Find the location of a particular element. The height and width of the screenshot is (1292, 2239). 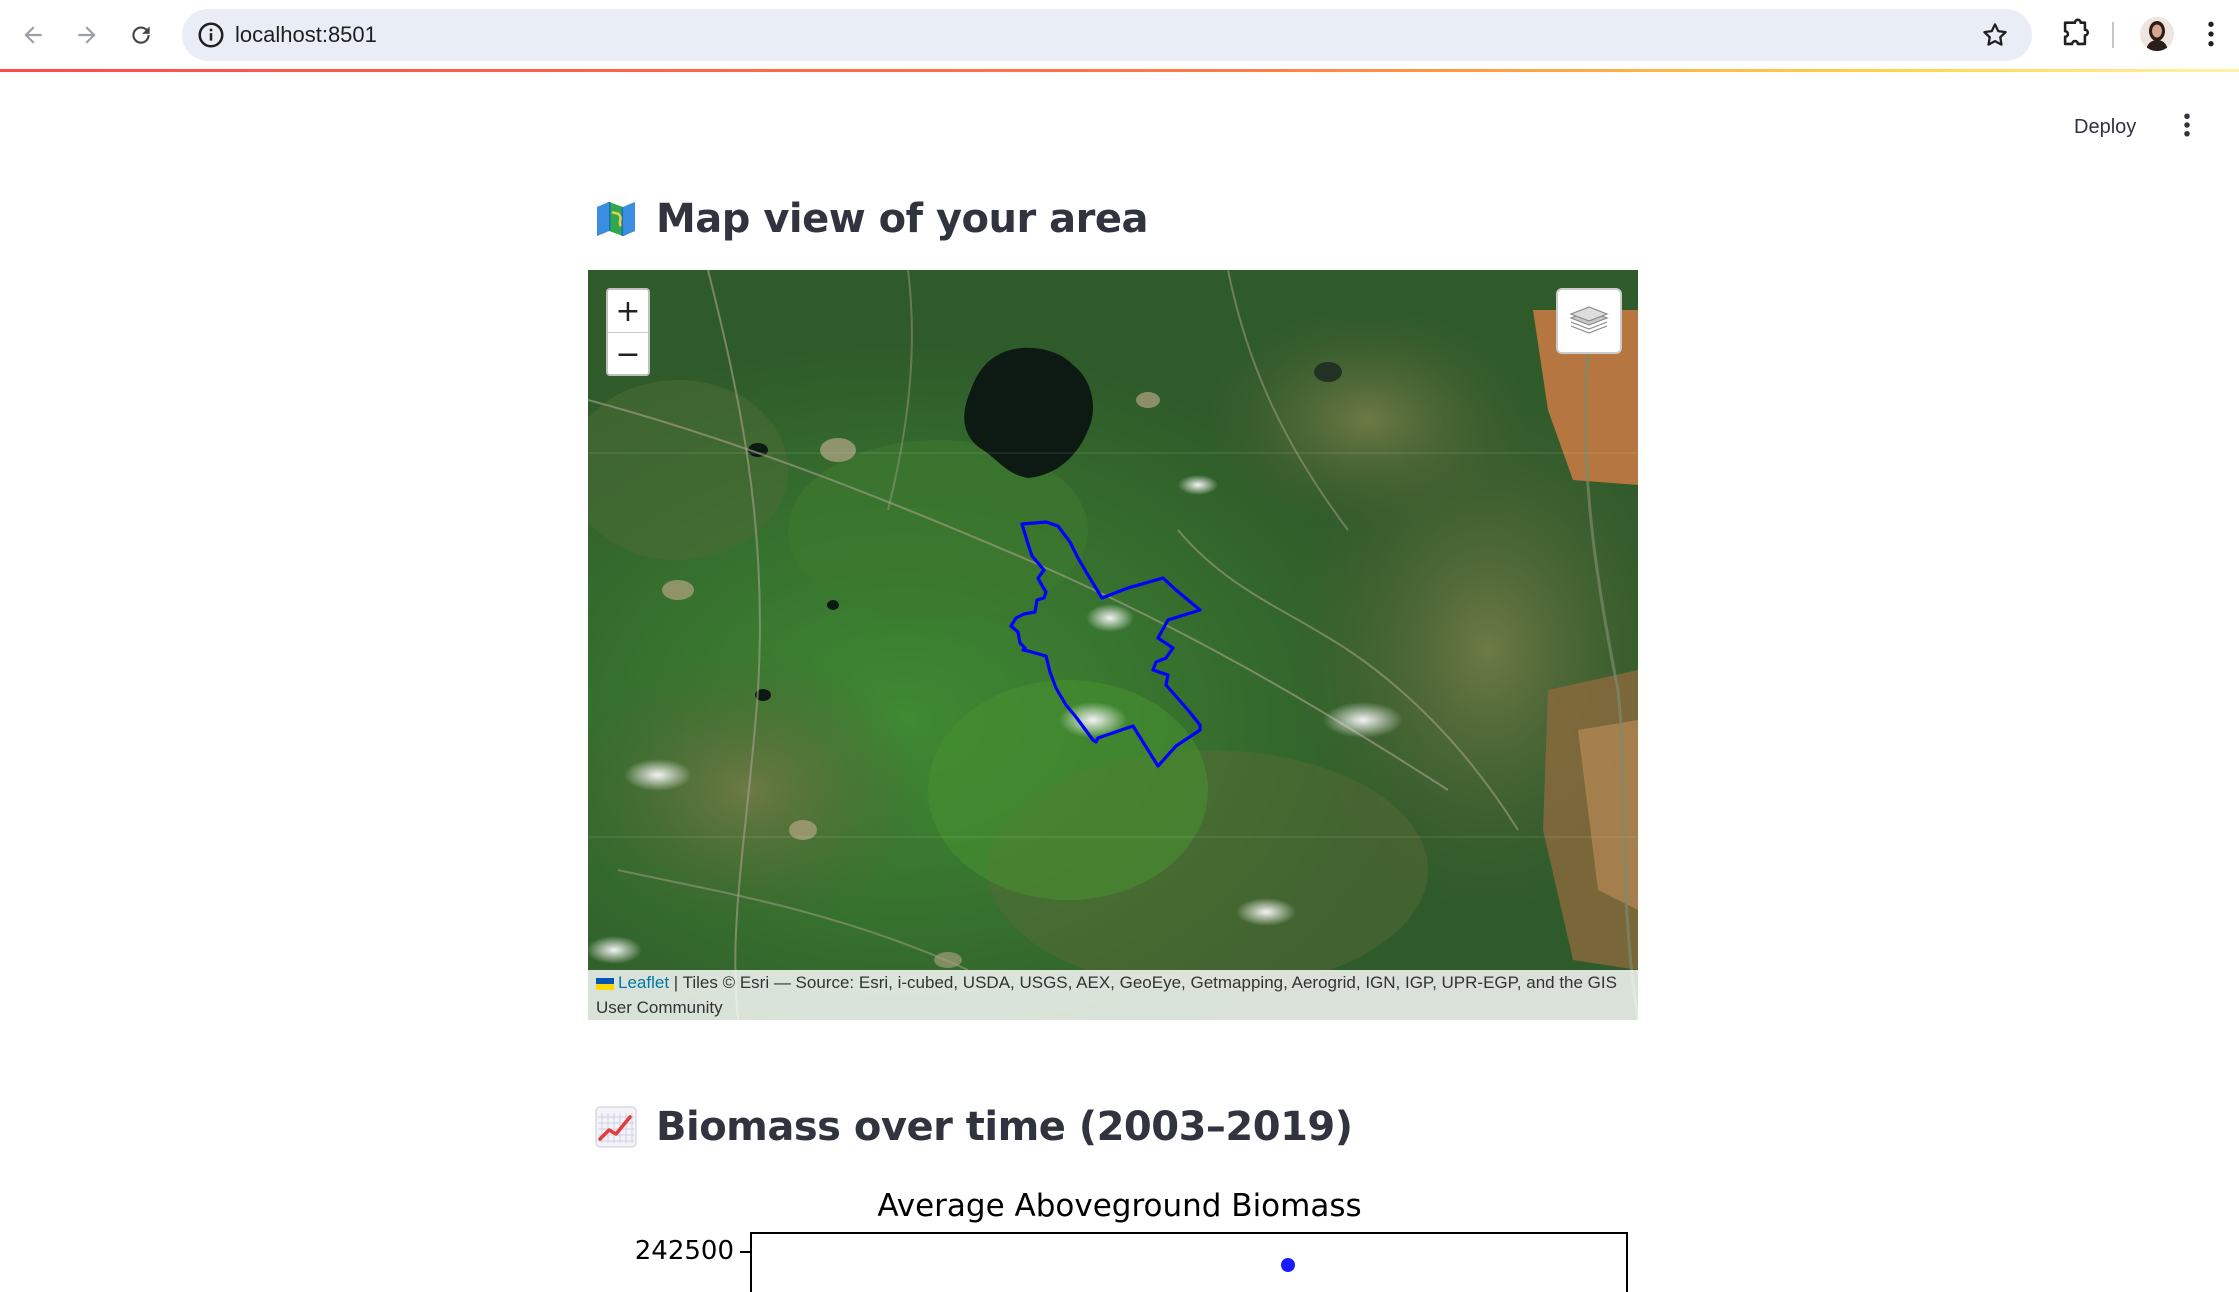

browser-toolbar: localhost:8501 is located at coordinates (1119, 35).